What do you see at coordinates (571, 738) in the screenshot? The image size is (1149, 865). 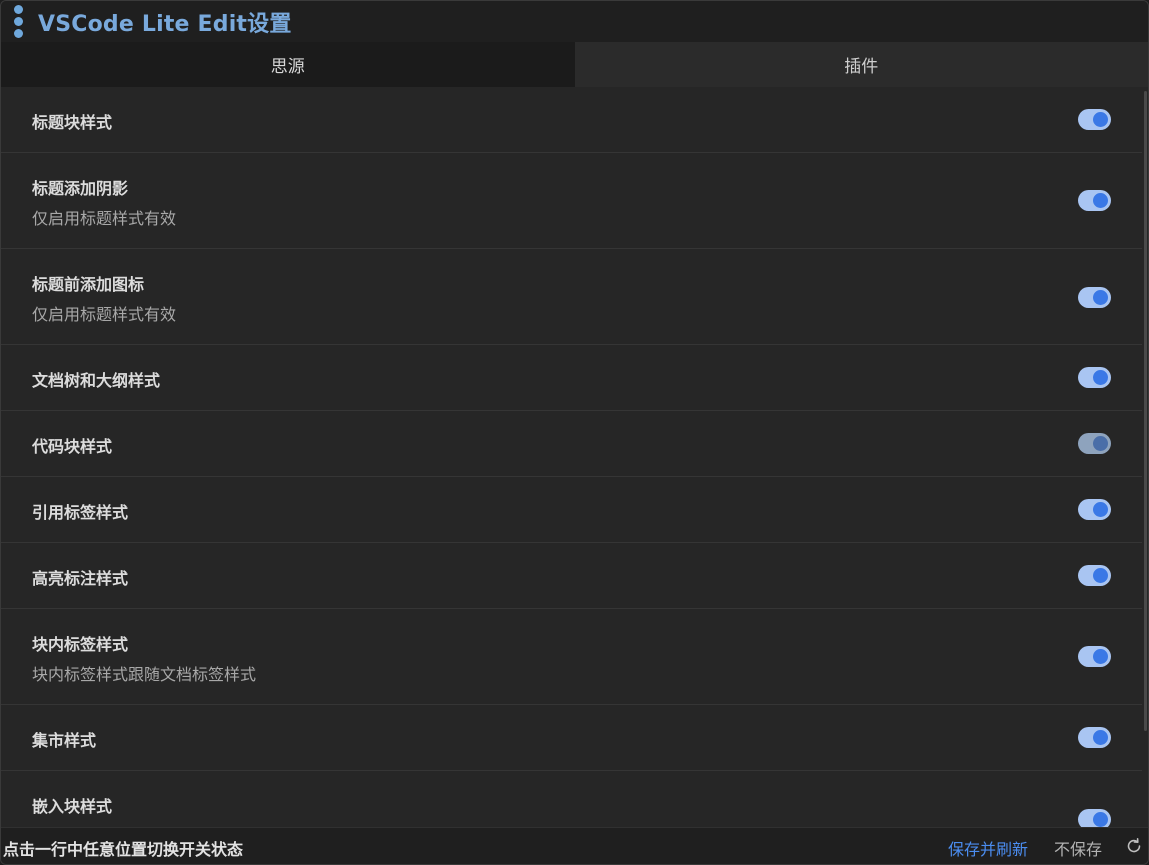 I see `setting-row: 集市样式` at bounding box center [571, 738].